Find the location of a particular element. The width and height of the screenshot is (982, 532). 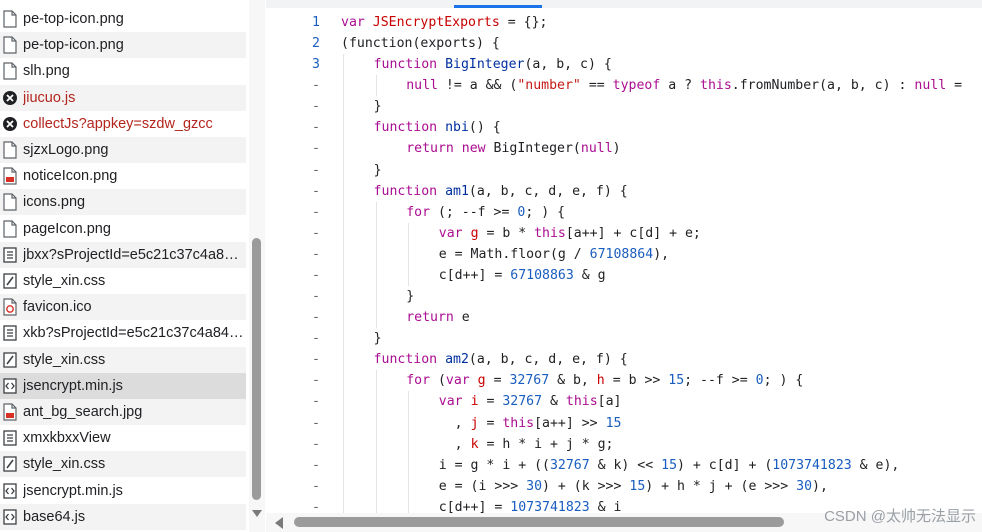

code-text: function am1(a, b, c, d, e, f) { is located at coordinates (501, 191).